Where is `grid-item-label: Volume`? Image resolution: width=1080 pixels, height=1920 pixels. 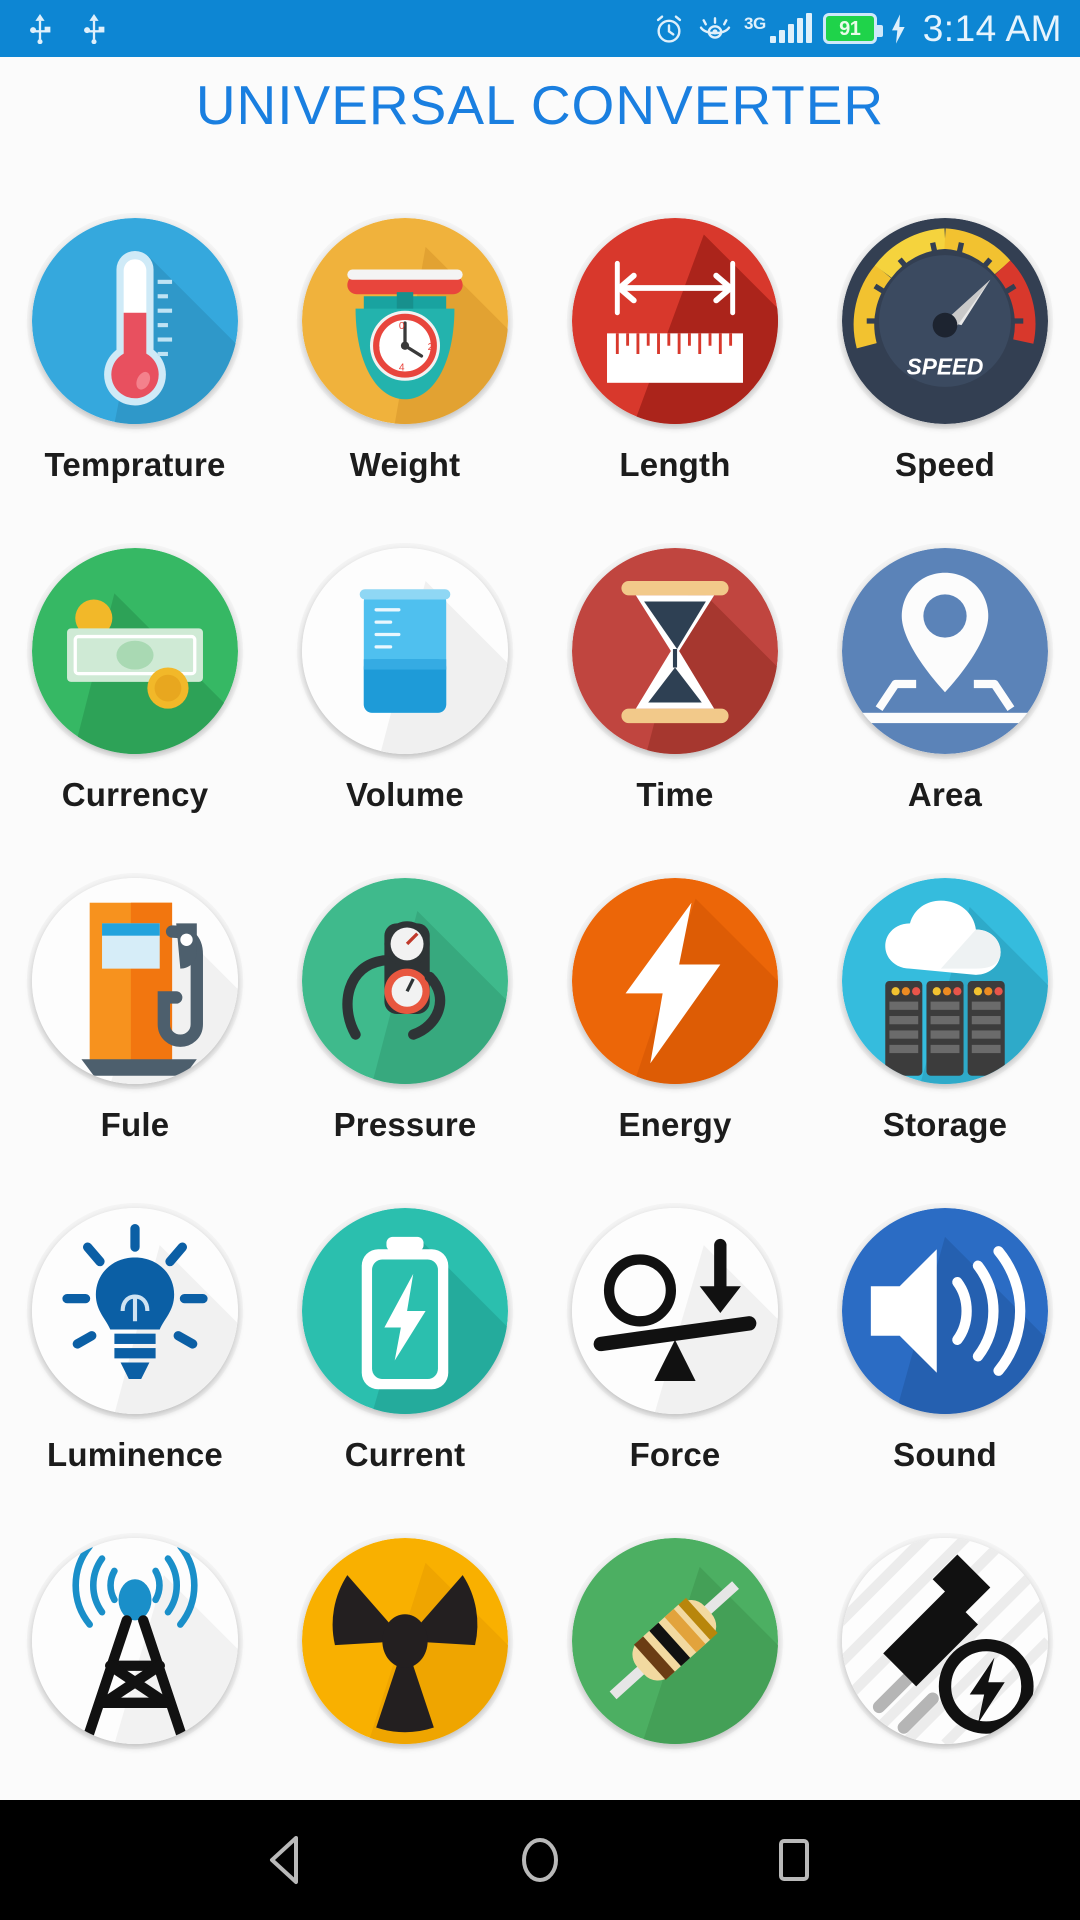
grid-item-label: Volume is located at coordinates (405, 794).